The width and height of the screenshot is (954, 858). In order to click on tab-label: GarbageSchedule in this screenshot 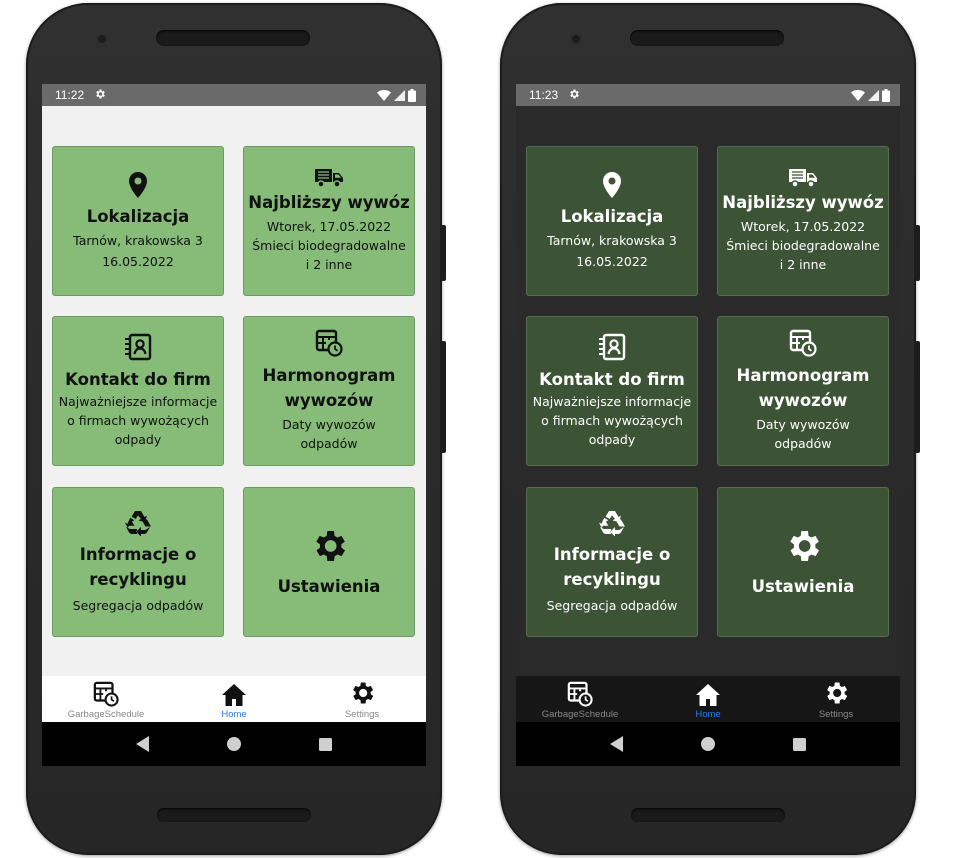, I will do `click(580, 714)`.